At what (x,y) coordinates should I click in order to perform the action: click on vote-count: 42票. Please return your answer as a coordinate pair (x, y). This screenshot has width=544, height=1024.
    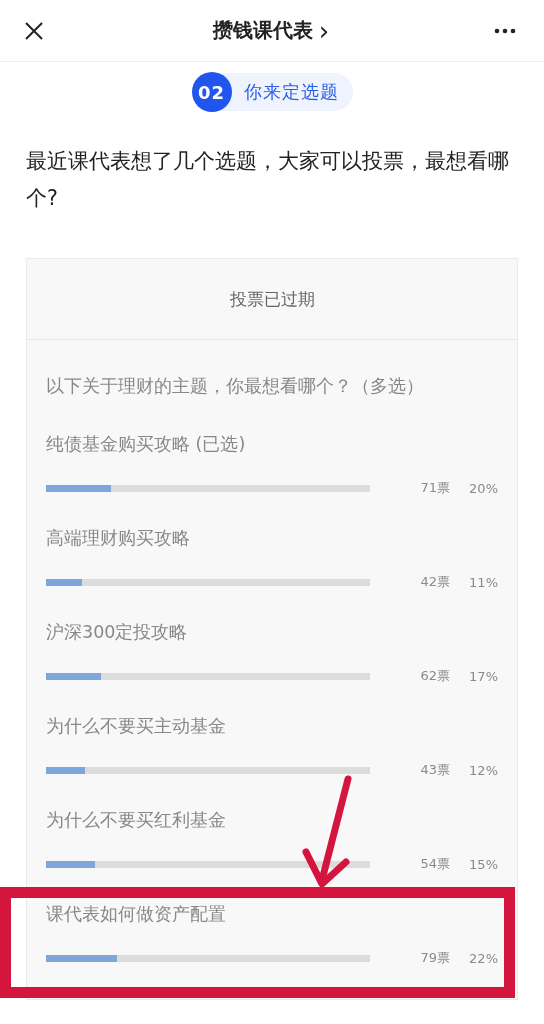
    Looking at the image, I should click on (435, 582).